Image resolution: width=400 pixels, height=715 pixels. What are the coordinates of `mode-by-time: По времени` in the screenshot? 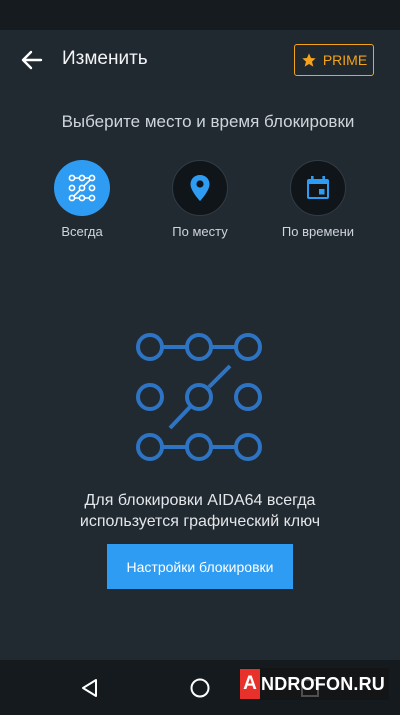 It's located at (318, 199).